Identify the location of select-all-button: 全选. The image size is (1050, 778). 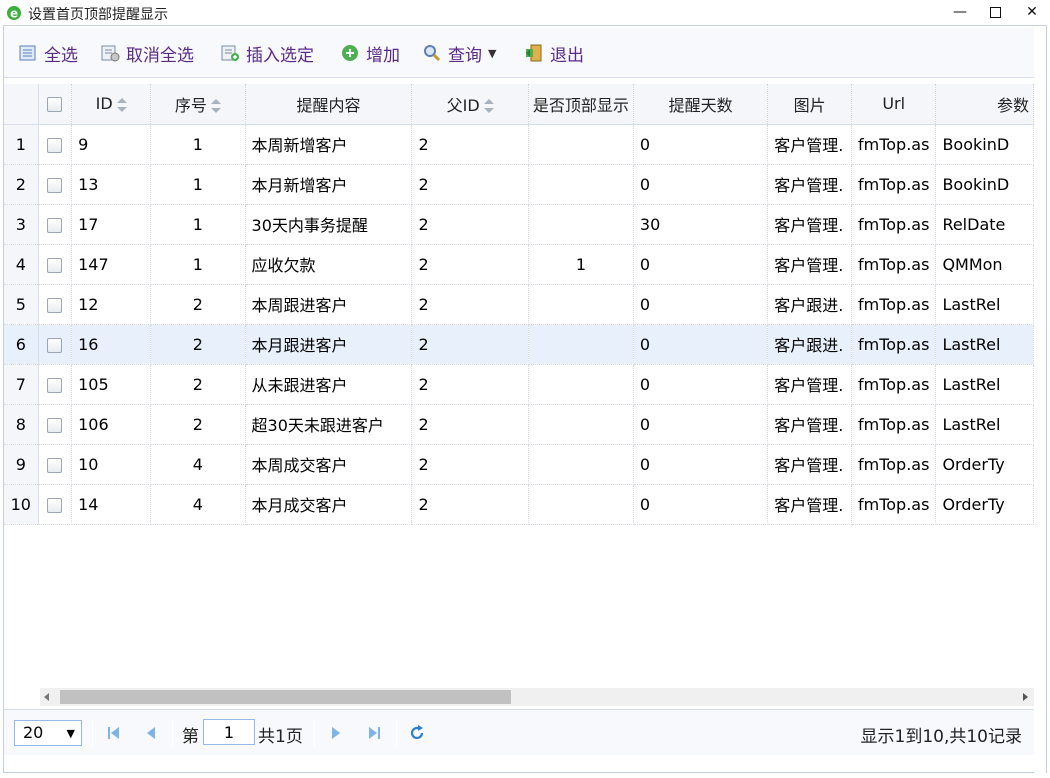
(48, 53).